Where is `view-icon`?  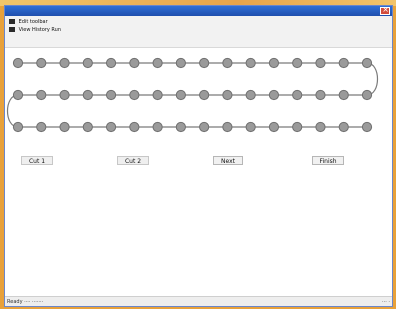
view-icon is located at coordinates (12, 29).